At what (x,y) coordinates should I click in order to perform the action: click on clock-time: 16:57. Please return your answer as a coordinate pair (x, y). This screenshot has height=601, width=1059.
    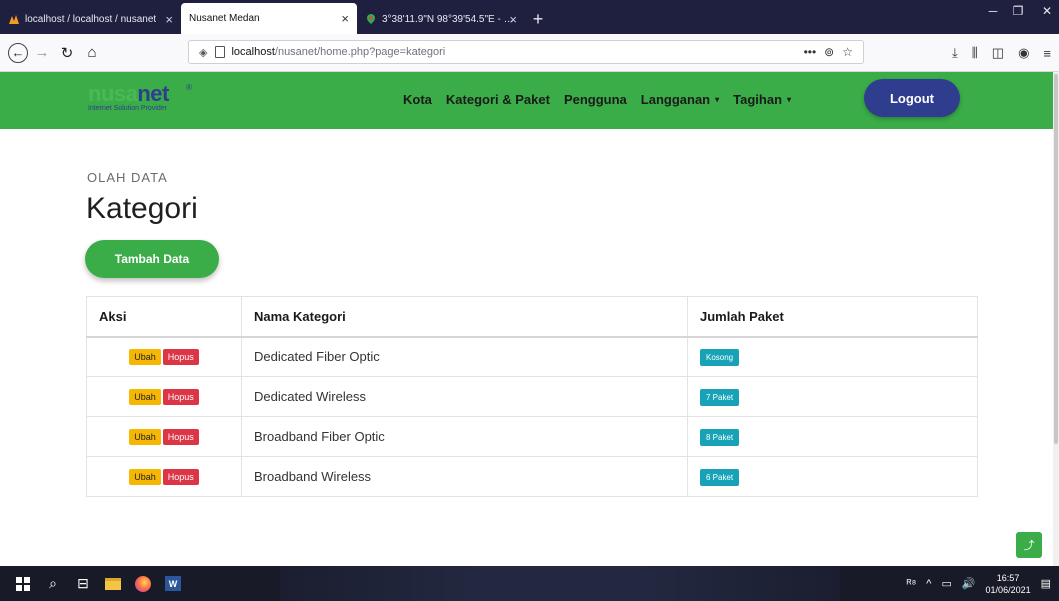
    Looking at the image, I should click on (1008, 577).